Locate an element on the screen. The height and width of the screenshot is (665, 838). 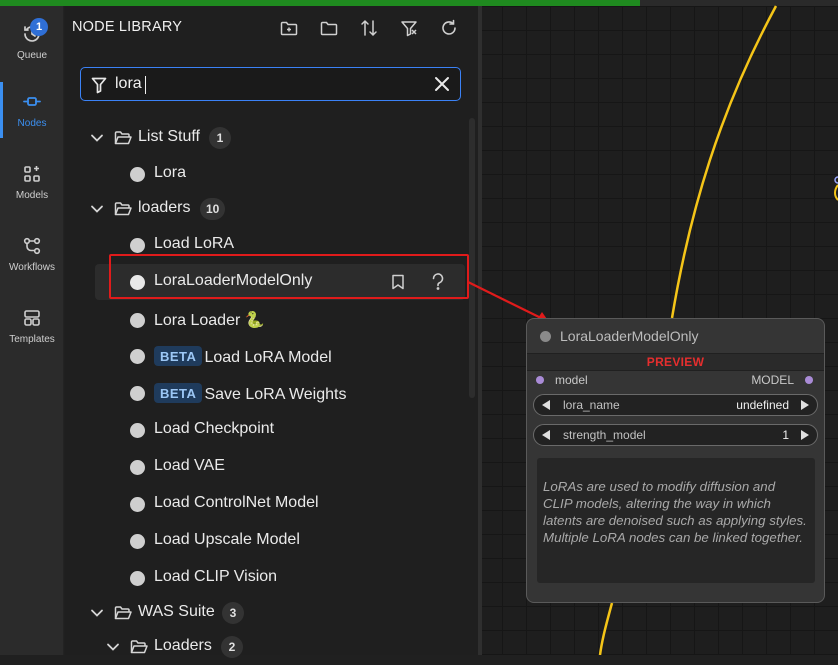
strength-model-widget: strength_model 1 is located at coordinates (675, 435).